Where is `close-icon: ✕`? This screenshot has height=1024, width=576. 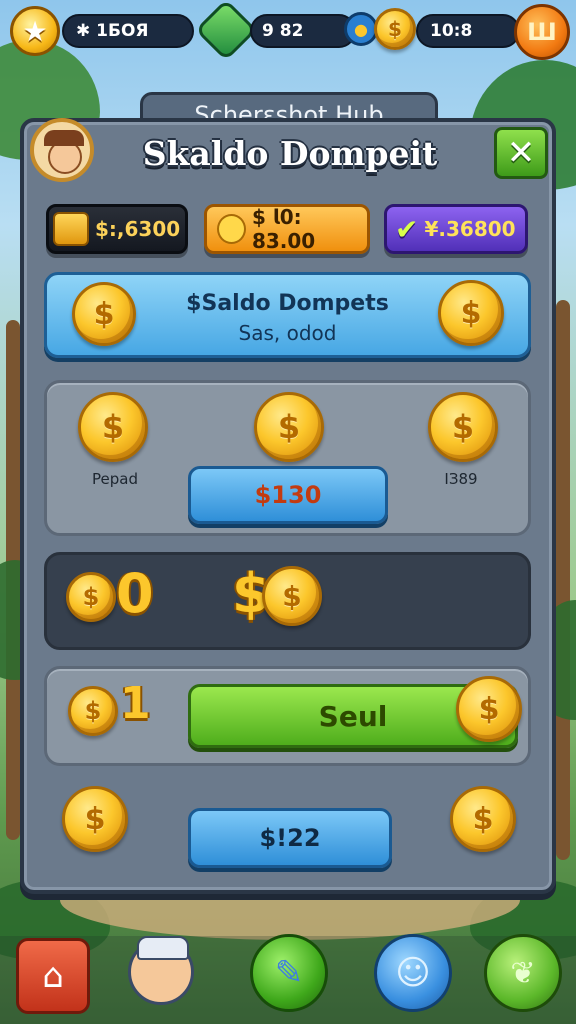
close-icon: ✕ is located at coordinates (521, 153).